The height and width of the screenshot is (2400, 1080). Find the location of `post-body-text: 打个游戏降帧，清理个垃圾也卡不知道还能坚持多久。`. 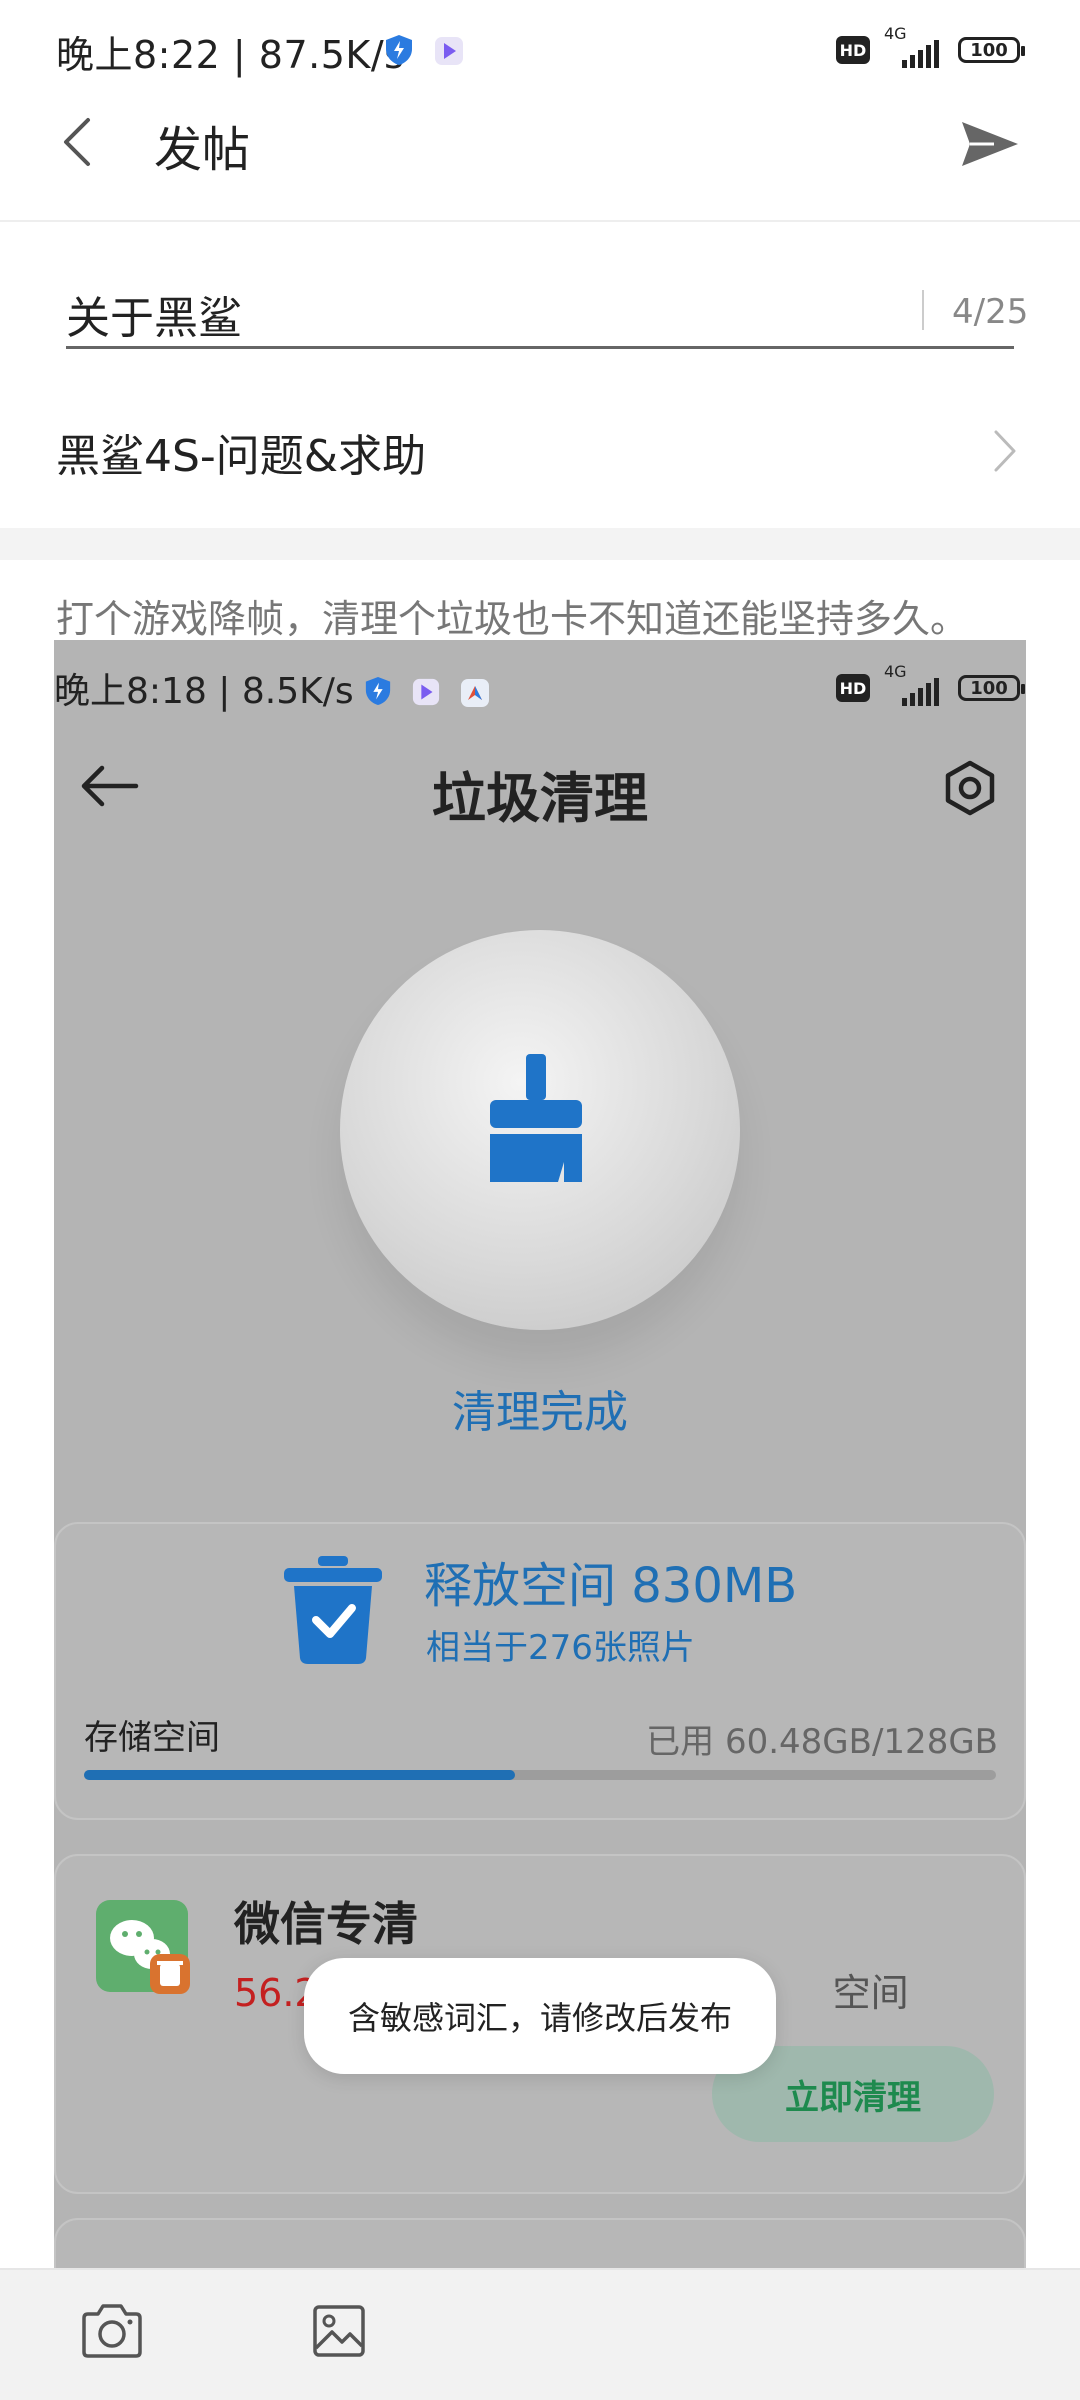

post-body-text: 打个游戏降帧，清理个垃圾也卡不知道还能坚持多久。 is located at coordinates (512, 615).